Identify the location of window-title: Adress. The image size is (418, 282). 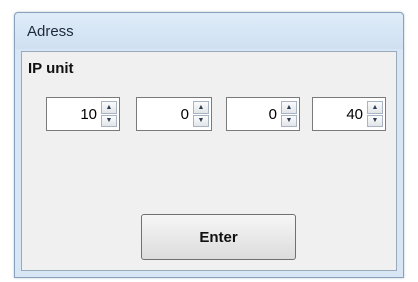
(50, 31).